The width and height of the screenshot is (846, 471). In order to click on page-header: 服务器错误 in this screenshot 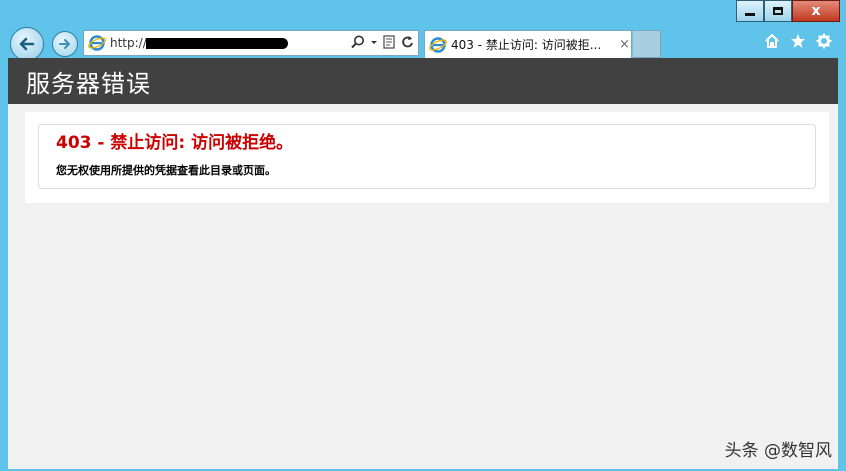, I will do `click(423, 81)`.